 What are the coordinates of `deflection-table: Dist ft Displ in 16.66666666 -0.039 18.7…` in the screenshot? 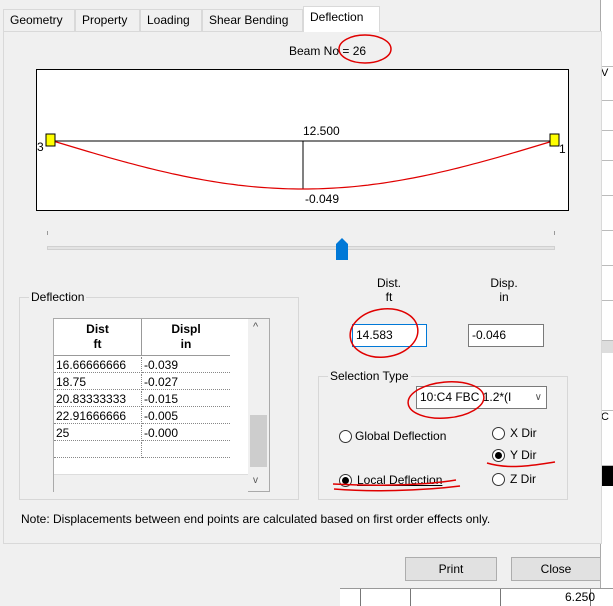 It's located at (161, 405).